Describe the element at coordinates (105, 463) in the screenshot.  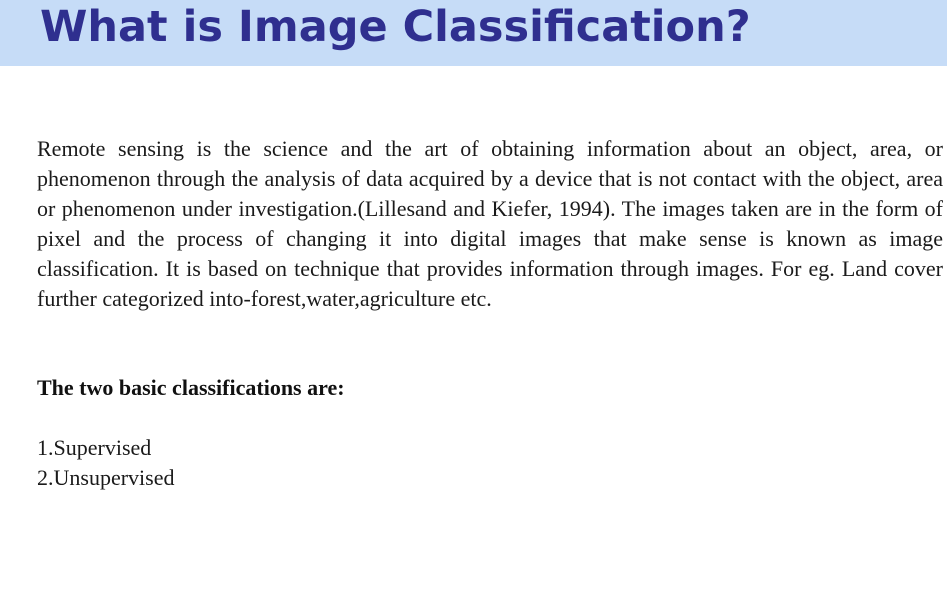
I see `classification-list: 1.Supervised 2.Unsupervised` at that location.